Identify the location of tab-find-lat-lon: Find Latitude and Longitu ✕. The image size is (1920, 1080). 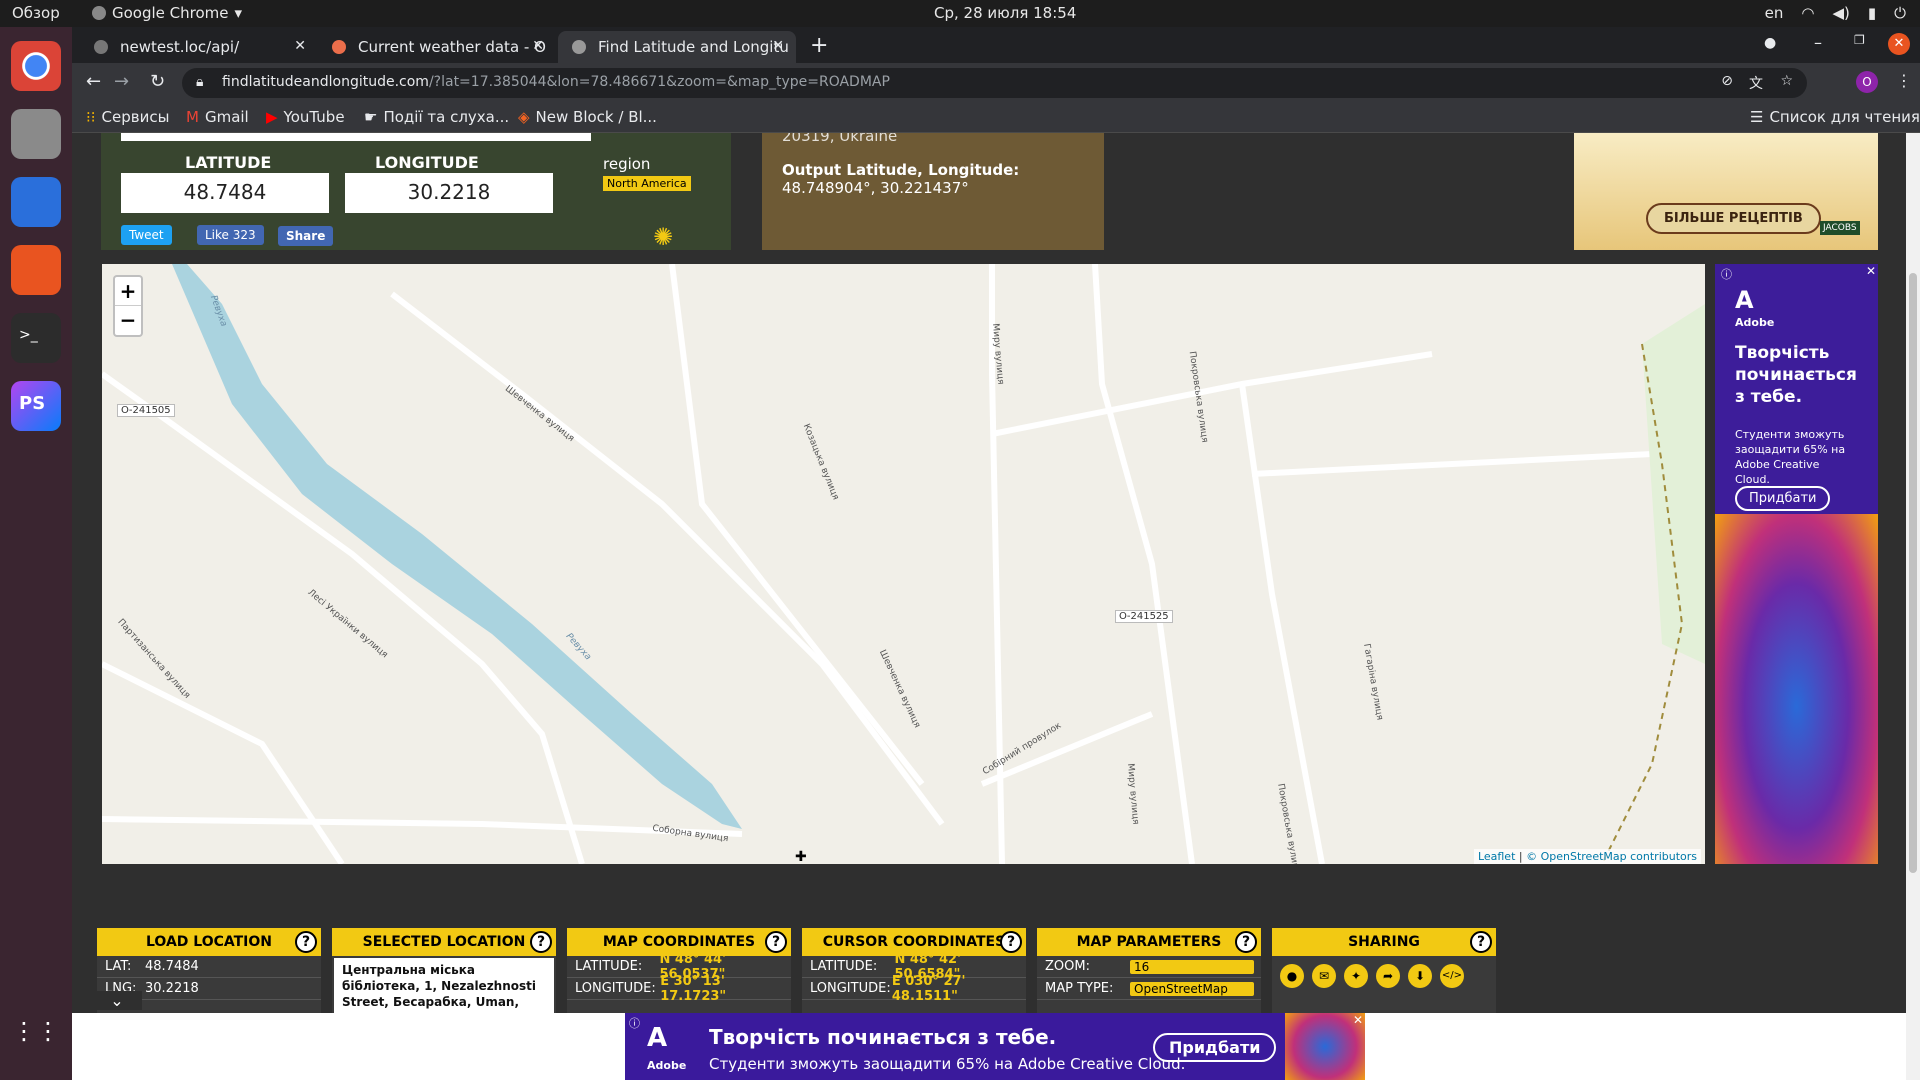
(677, 47).